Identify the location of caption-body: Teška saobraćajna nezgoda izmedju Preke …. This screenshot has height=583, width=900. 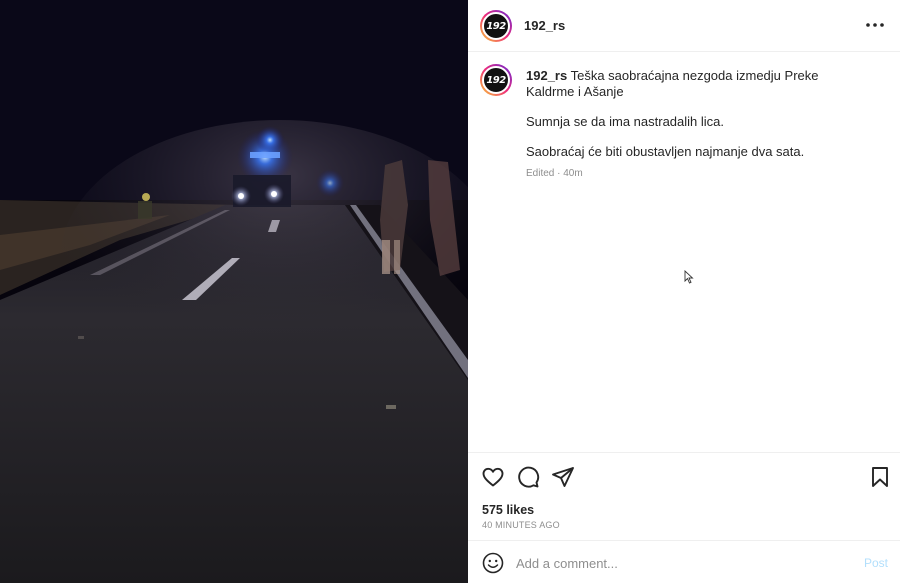
(672, 83).